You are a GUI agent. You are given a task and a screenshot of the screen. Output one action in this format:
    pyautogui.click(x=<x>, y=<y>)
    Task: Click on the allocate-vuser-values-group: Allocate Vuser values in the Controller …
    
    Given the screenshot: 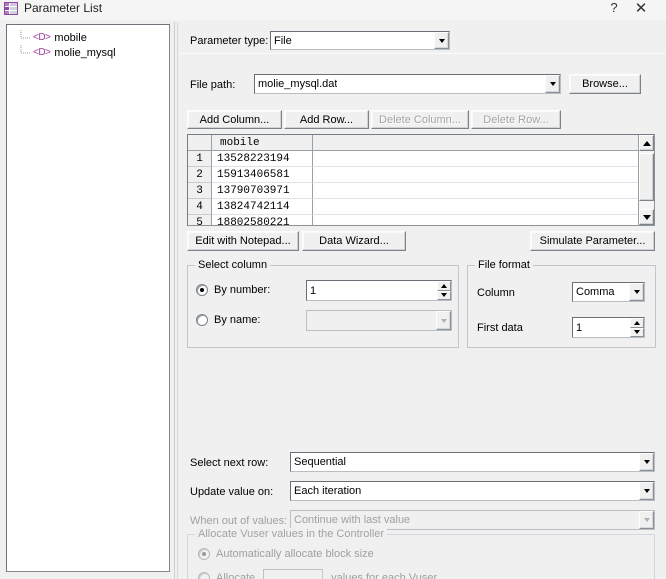 What is the action you would take?
    pyautogui.click(x=421, y=553)
    